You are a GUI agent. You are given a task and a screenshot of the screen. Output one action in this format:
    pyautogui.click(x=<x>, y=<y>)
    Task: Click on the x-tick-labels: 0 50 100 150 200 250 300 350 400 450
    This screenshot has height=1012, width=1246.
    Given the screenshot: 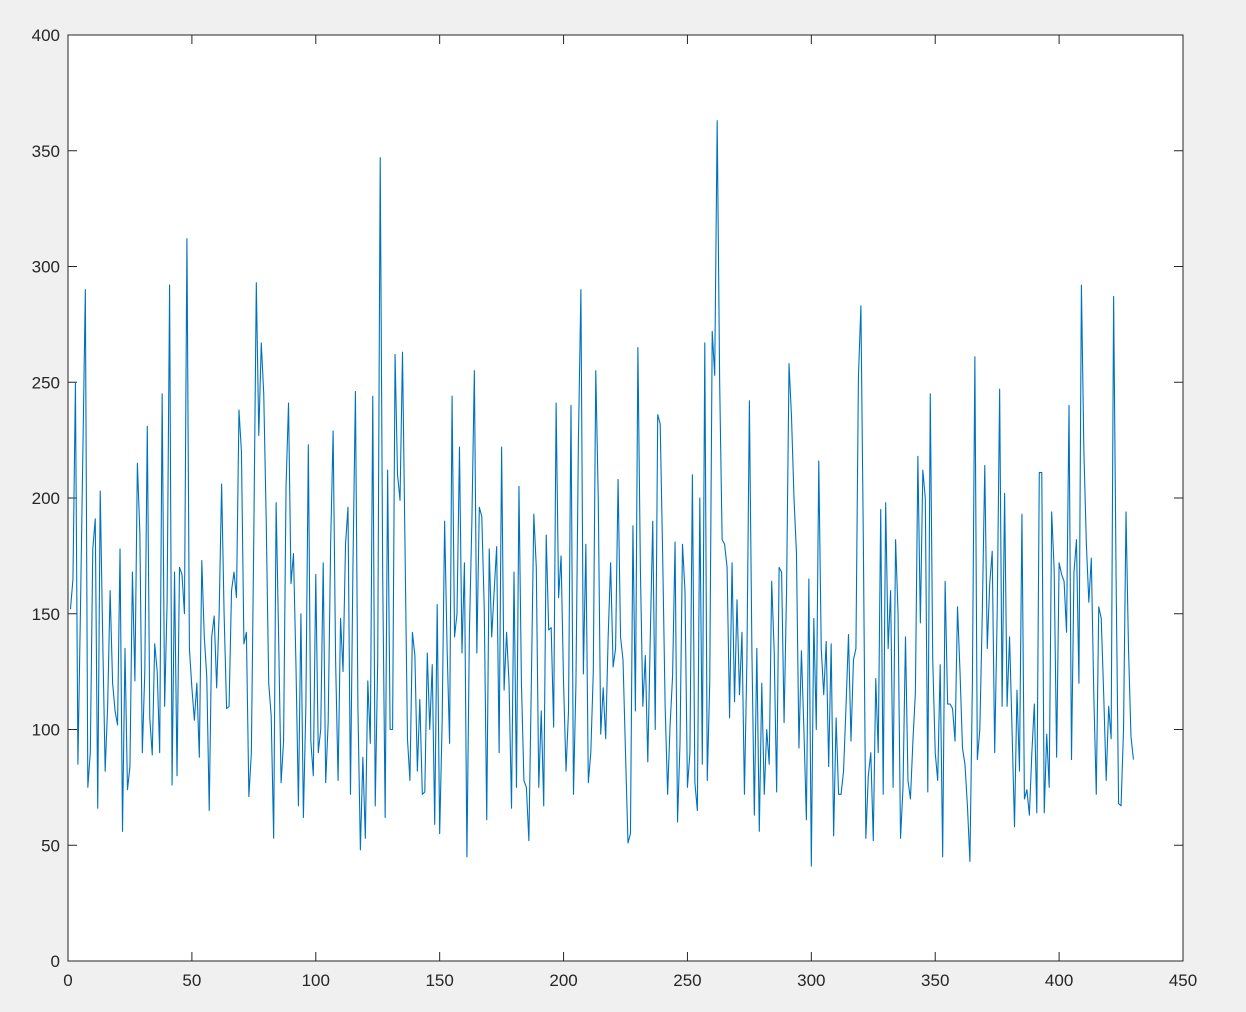 What is the action you would take?
    pyautogui.click(x=630, y=980)
    